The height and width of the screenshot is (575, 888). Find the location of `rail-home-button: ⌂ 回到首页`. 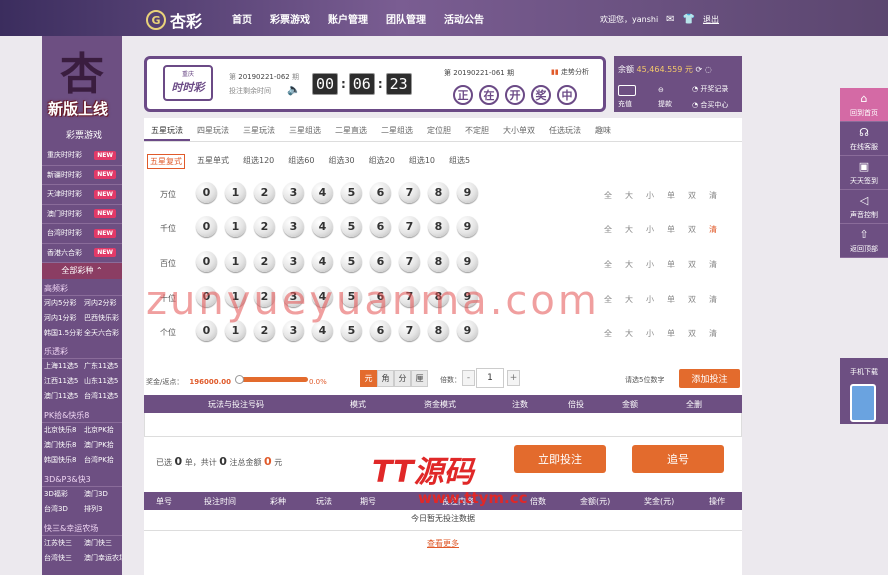

rail-home-button: ⌂ 回到首页 is located at coordinates (864, 105).